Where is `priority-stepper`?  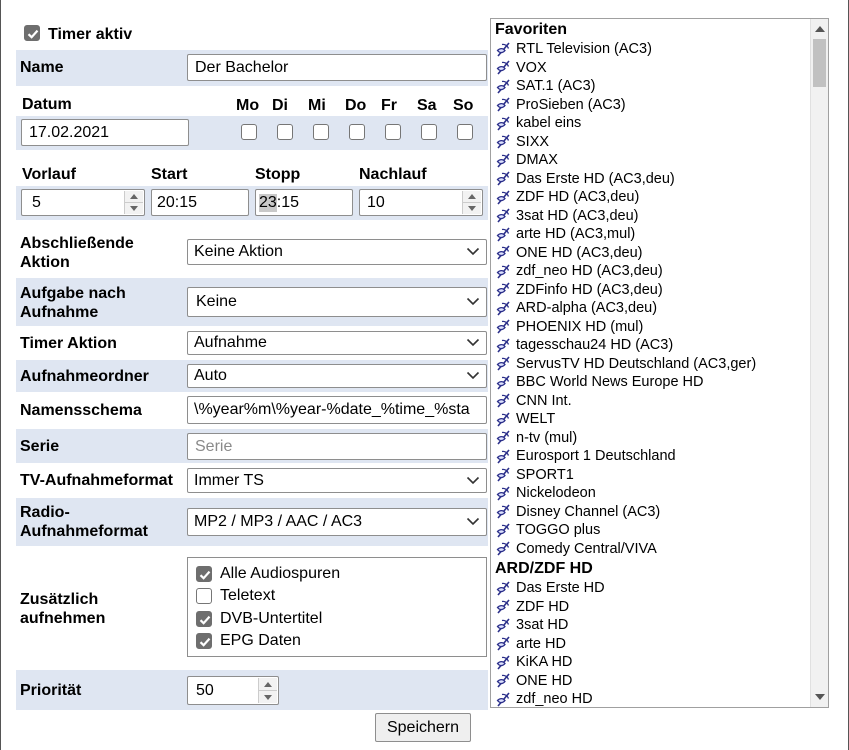
priority-stepper is located at coordinates (267, 690).